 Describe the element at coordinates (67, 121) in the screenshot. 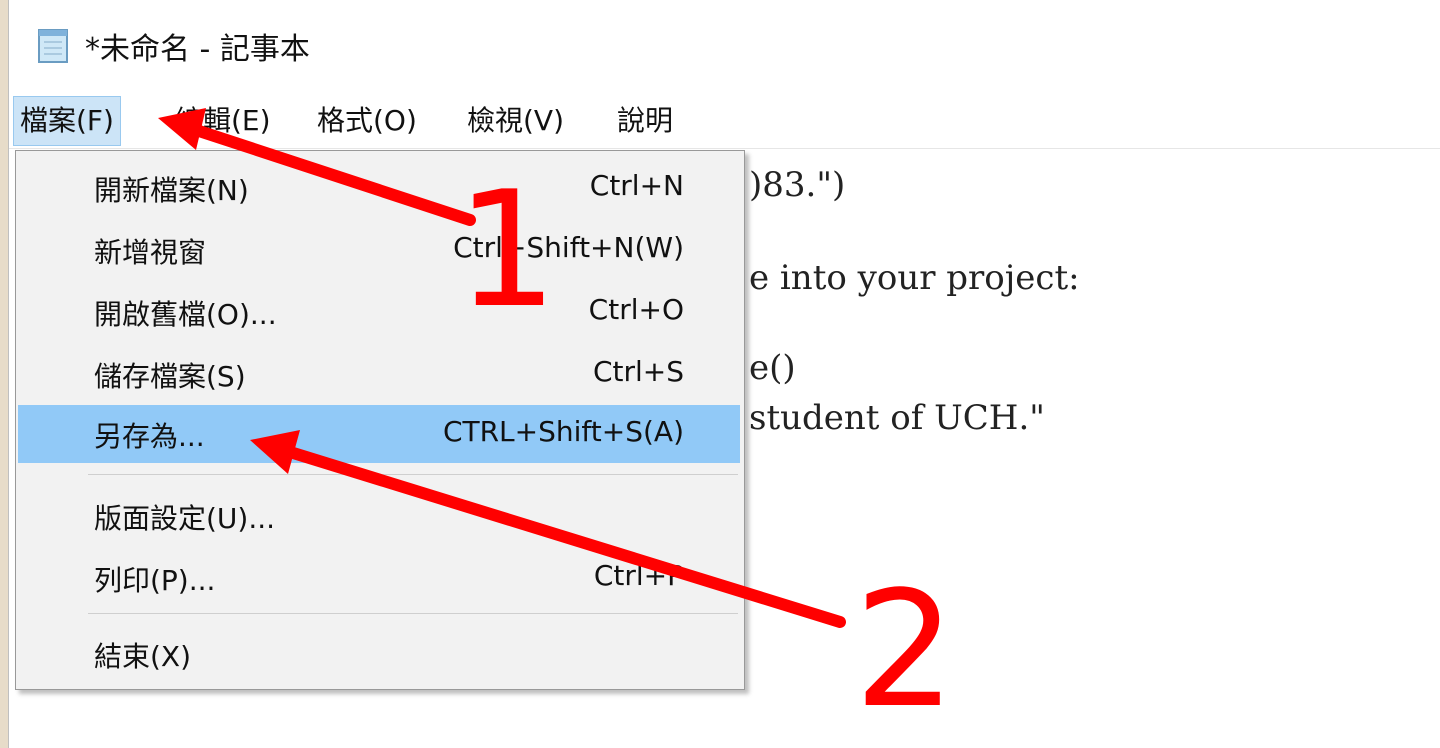

I see `menu-file: 檔案(F)` at that location.